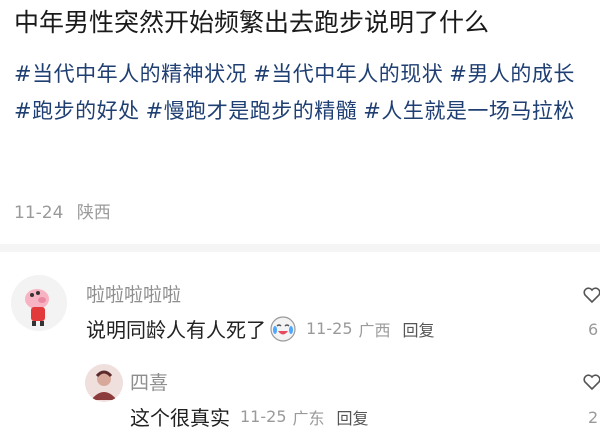  I want to click on post-date: 11-24, so click(39, 213).